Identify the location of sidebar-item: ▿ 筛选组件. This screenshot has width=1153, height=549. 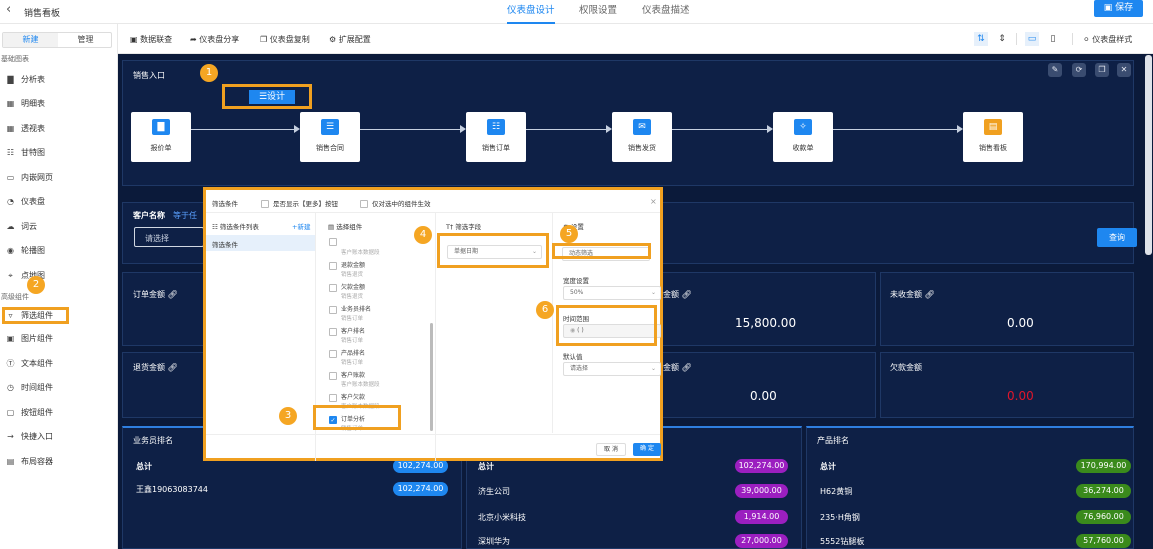
(35, 315).